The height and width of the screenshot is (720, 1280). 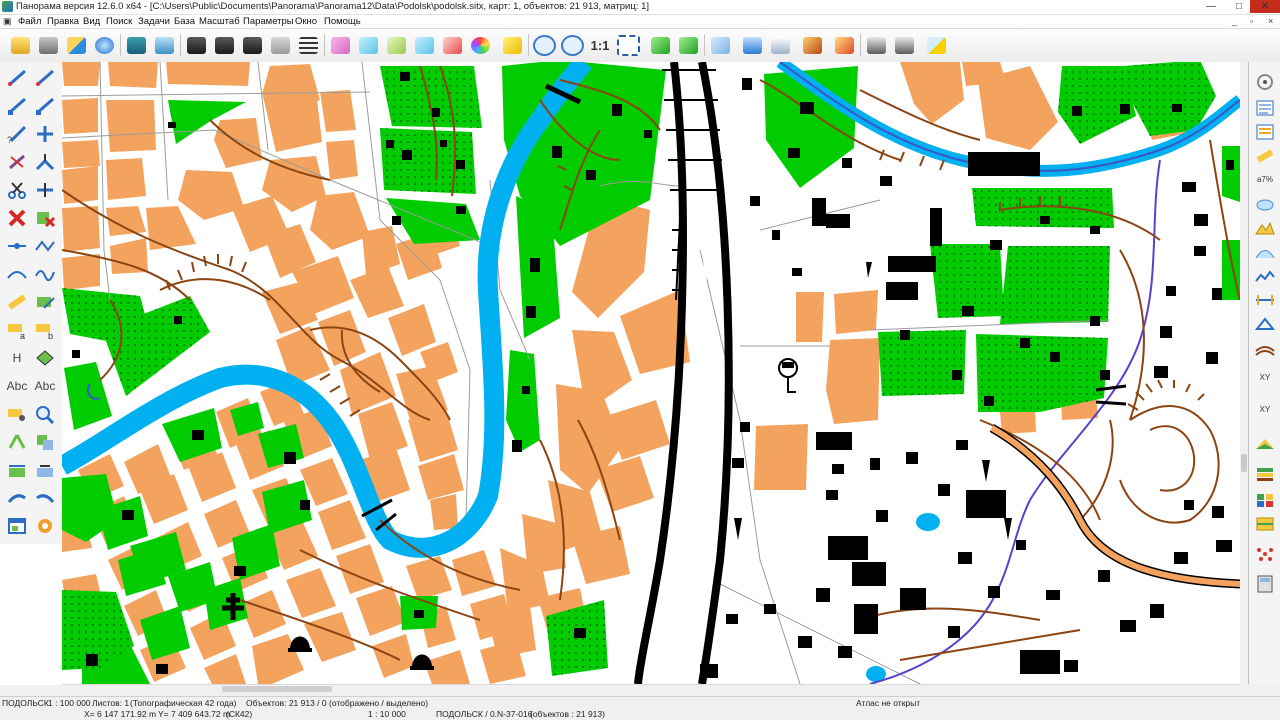 What do you see at coordinates (600, 45) in the screenshot?
I see `scale-one-to-one-button: 1:1` at bounding box center [600, 45].